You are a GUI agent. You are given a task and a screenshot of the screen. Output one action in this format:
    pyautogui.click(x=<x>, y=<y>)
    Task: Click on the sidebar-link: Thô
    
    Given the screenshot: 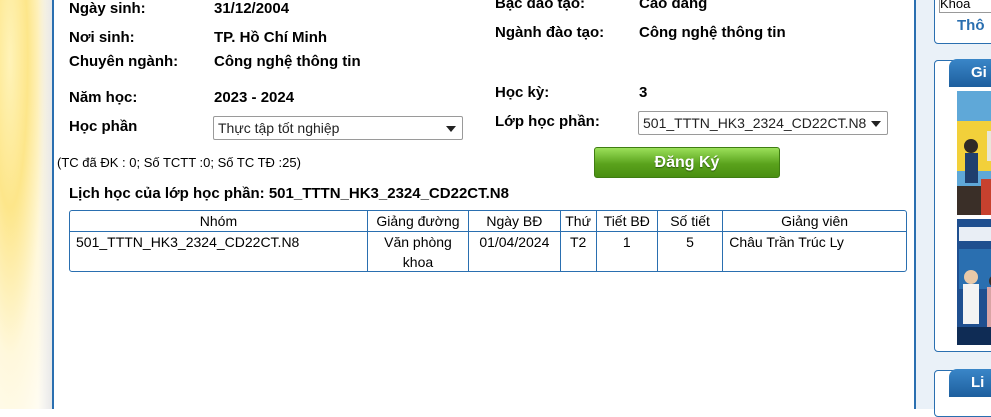 What is the action you would take?
    pyautogui.click(x=971, y=25)
    